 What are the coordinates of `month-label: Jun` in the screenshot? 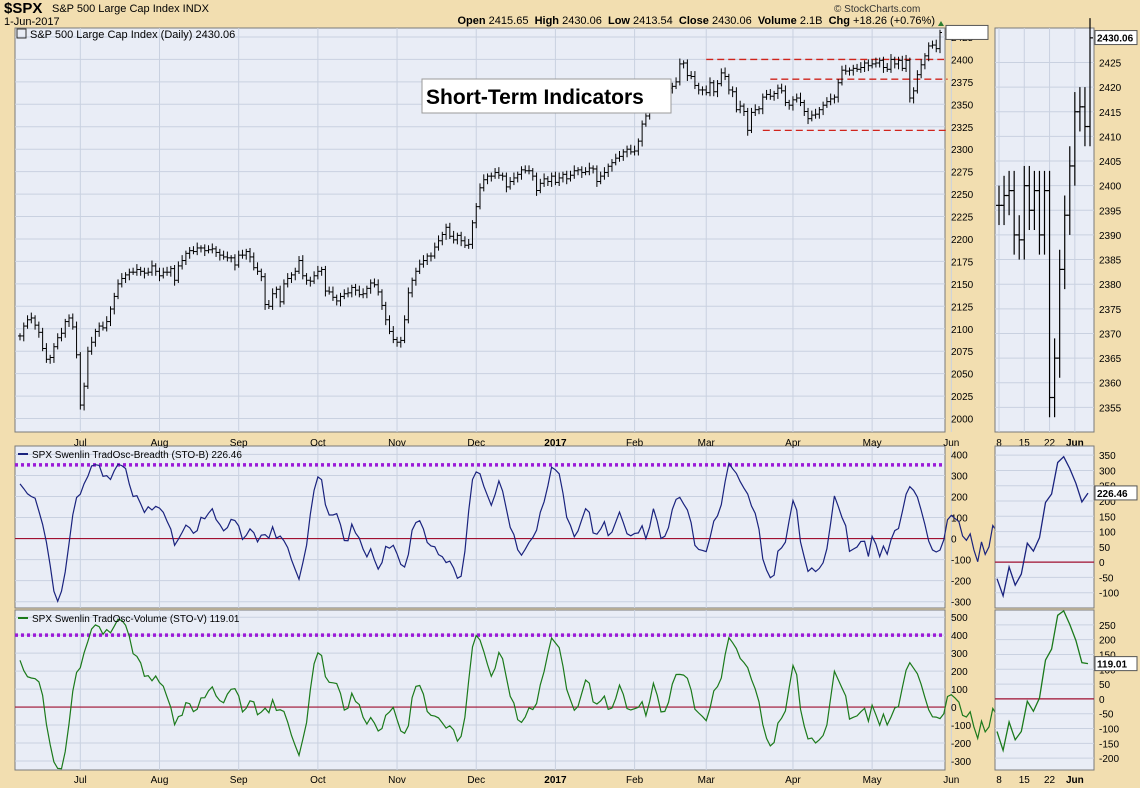 It's located at (951, 443).